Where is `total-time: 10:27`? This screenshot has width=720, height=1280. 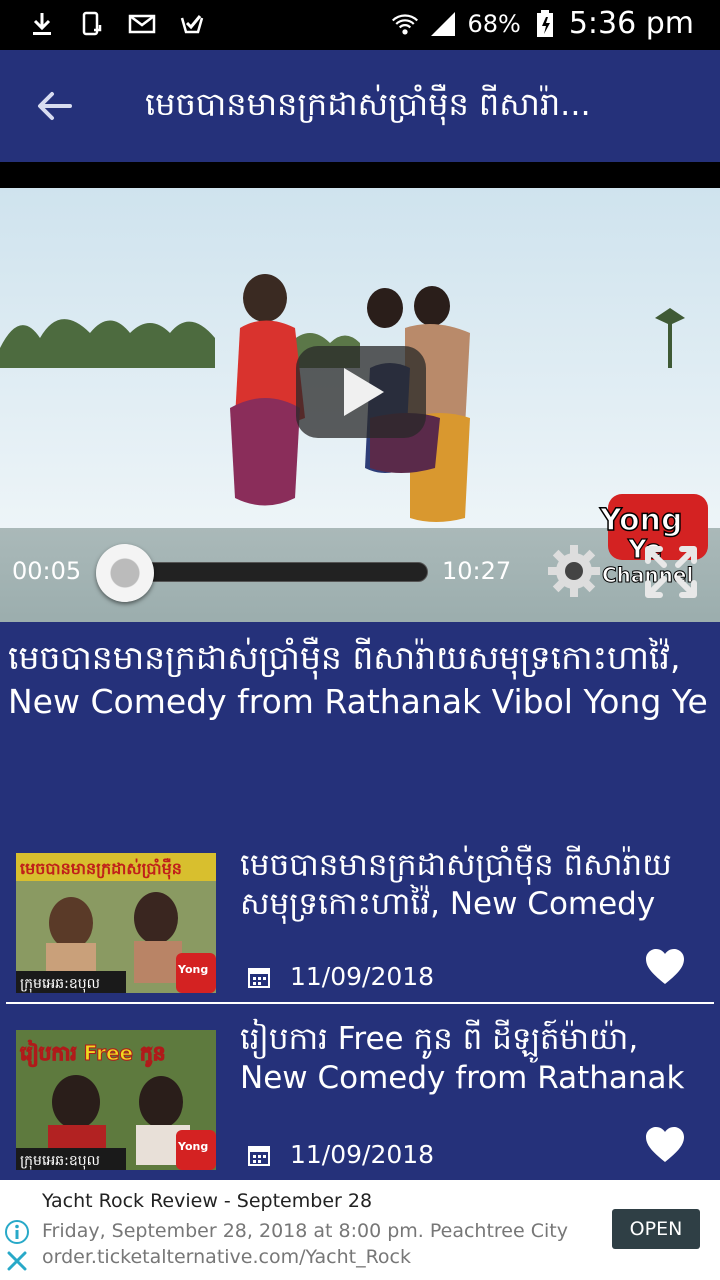
total-time: 10:27 is located at coordinates (477, 571).